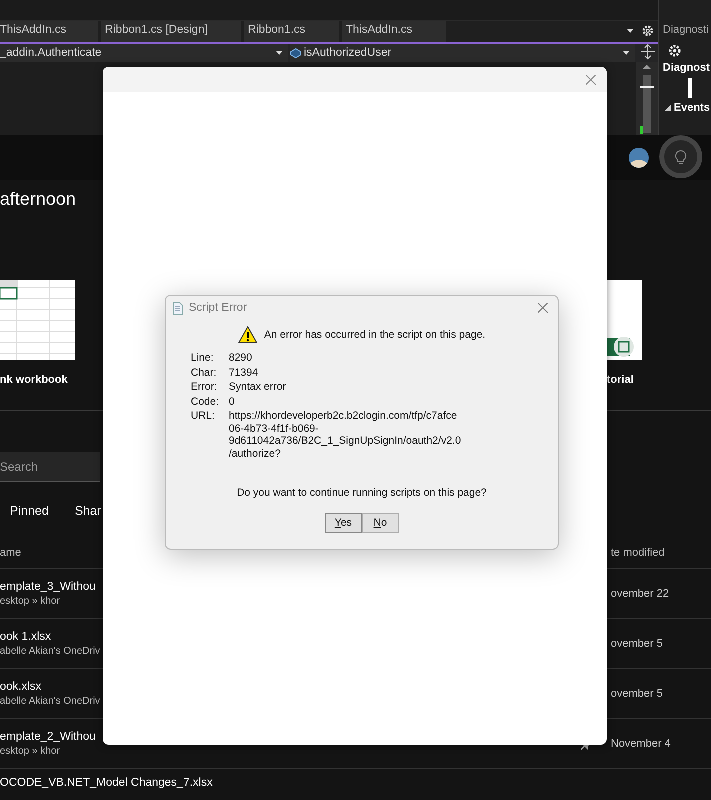  What do you see at coordinates (362, 493) in the screenshot?
I see `prompt-text: Do you want to continue running scripts on this page?` at bounding box center [362, 493].